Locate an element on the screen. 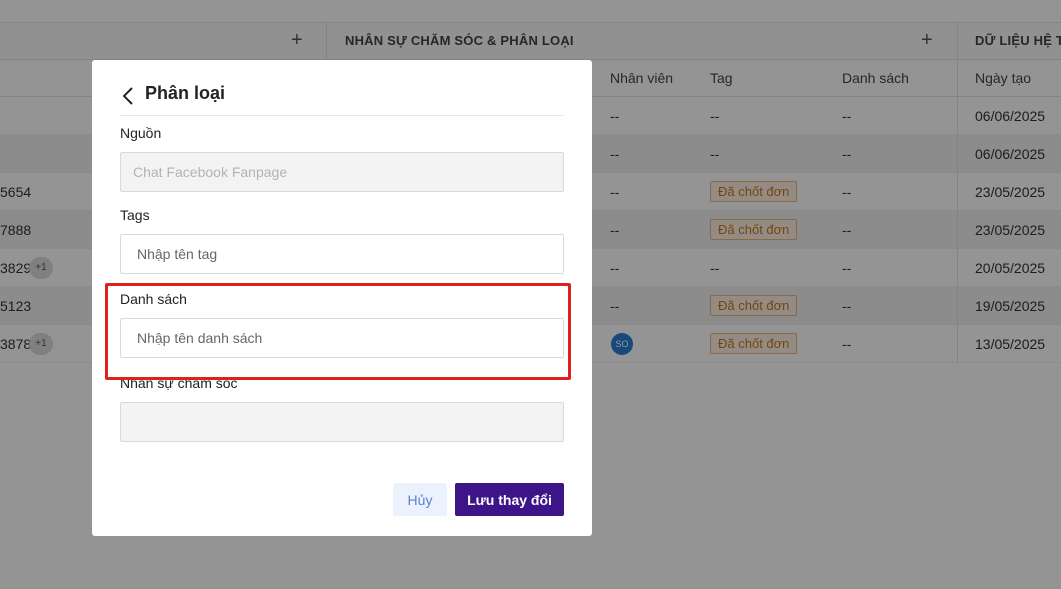  dialog-title: Phân loại is located at coordinates (185, 93).